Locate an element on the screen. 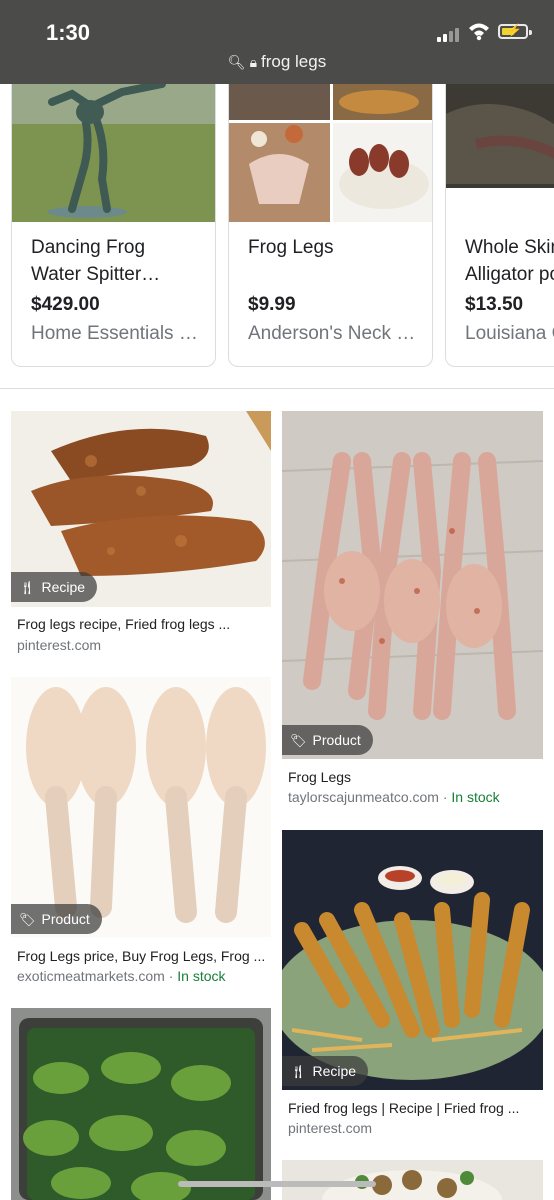 This screenshot has height=1200, width=554. signal-icon is located at coordinates (450, 34).